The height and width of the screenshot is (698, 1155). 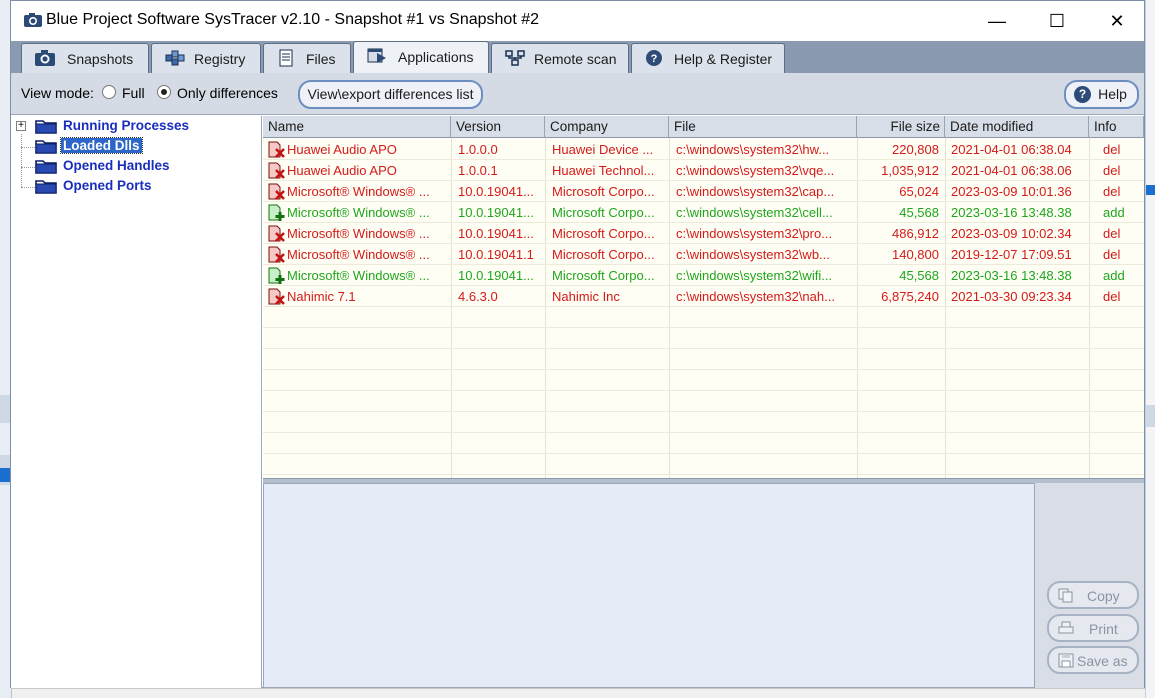 I want to click on column-header-company: Company, so click(x=607, y=127).